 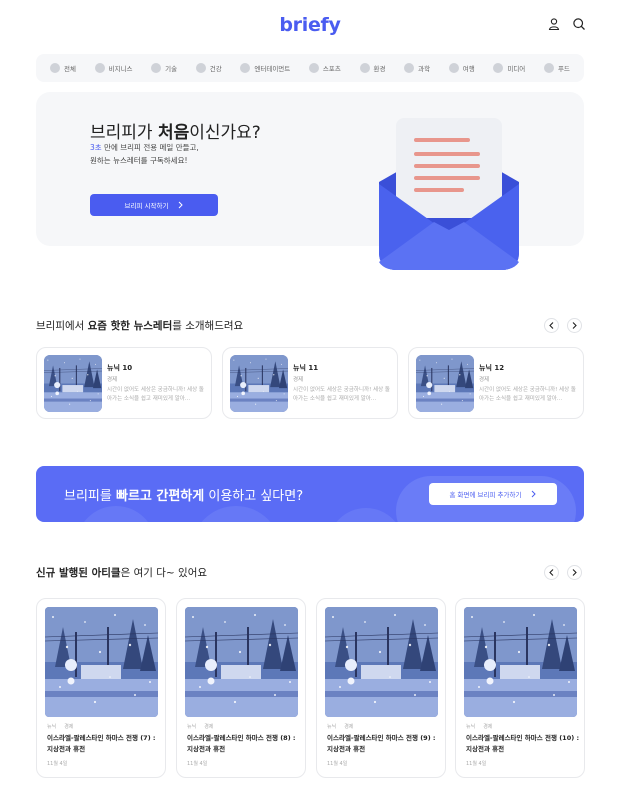 What do you see at coordinates (70, 69) in the screenshot?
I see `category-label: 전체` at bounding box center [70, 69].